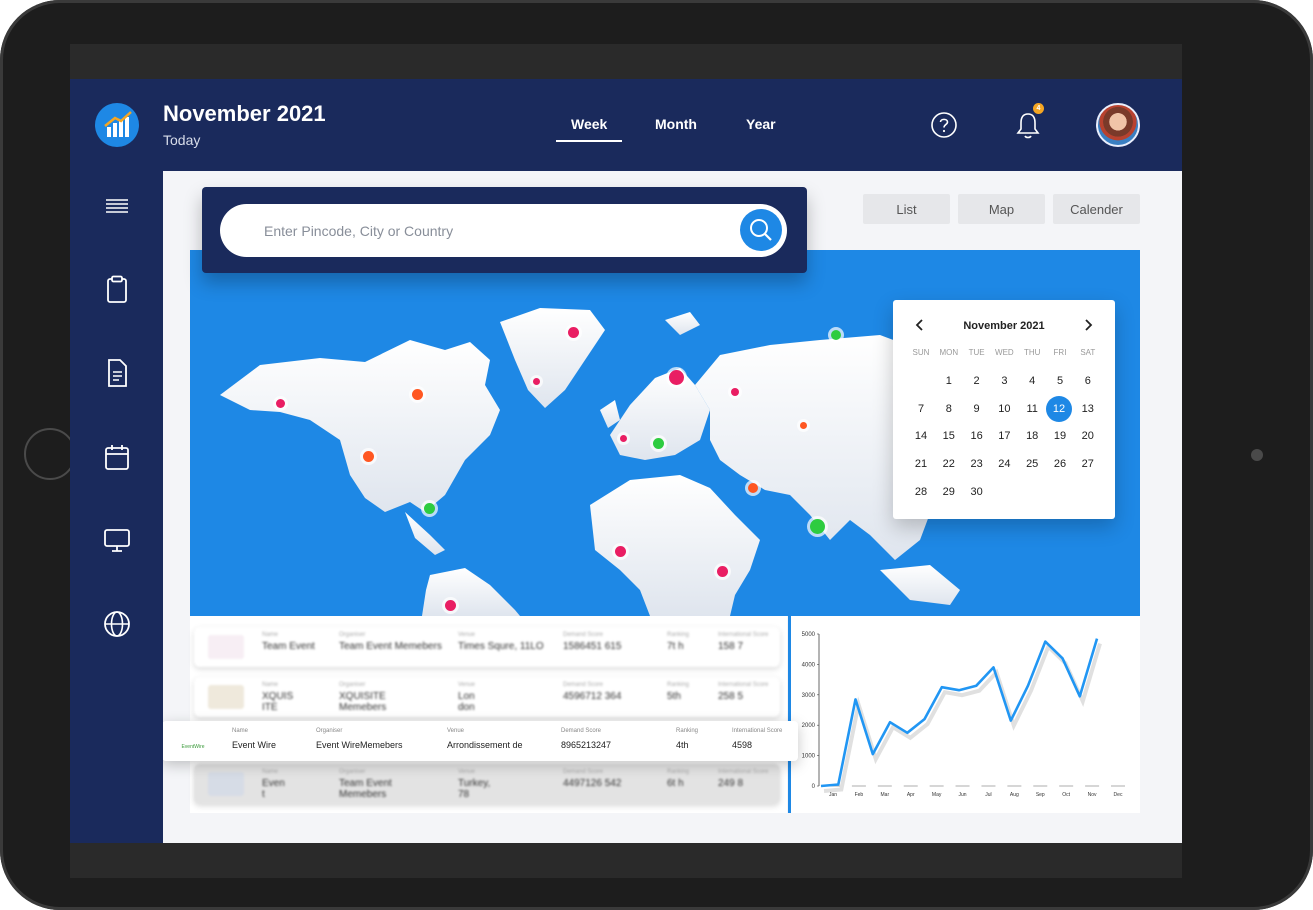  I want to click on map-view-button: Map, so click(1001, 209).